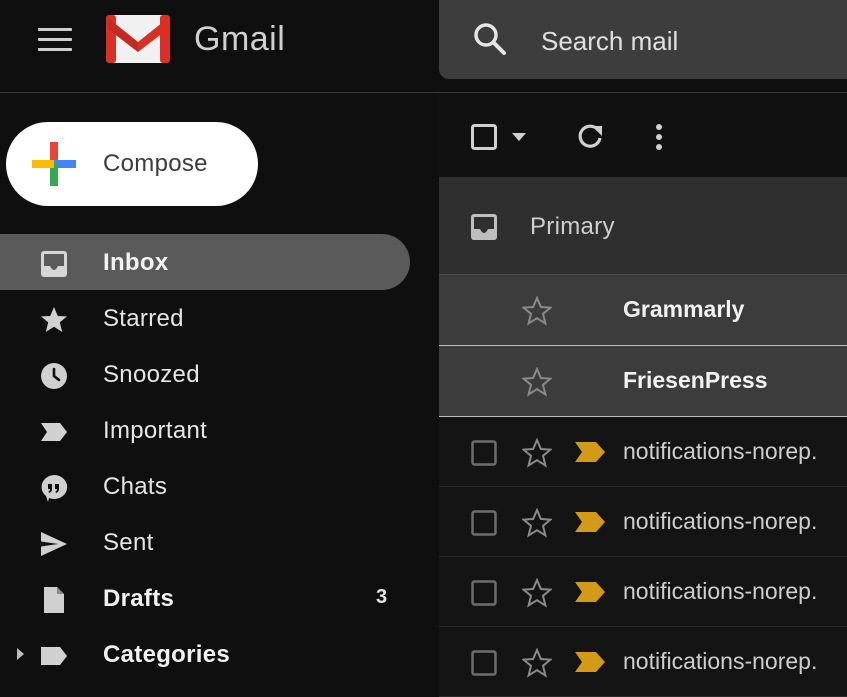 The image size is (847, 697). What do you see at coordinates (135, 486) in the screenshot?
I see `sidebar-item-label: Chats` at bounding box center [135, 486].